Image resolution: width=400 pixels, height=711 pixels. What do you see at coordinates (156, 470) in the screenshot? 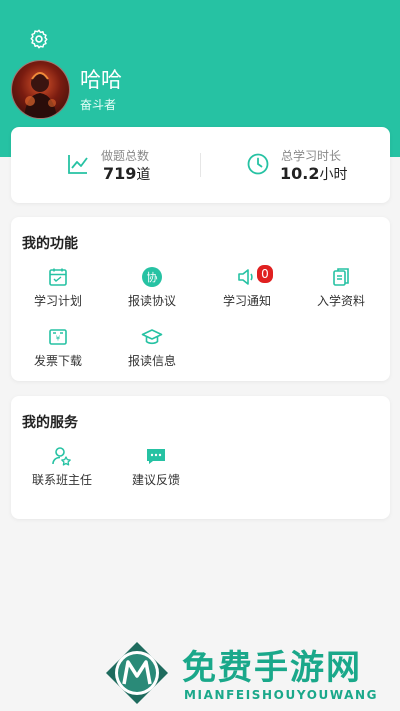
I see `service-feedback: 建议反馈` at bounding box center [156, 470].